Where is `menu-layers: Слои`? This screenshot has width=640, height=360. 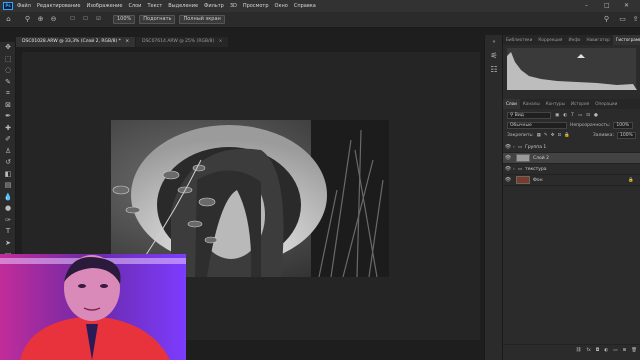
menu-layers: Слои is located at coordinates (134, 6).